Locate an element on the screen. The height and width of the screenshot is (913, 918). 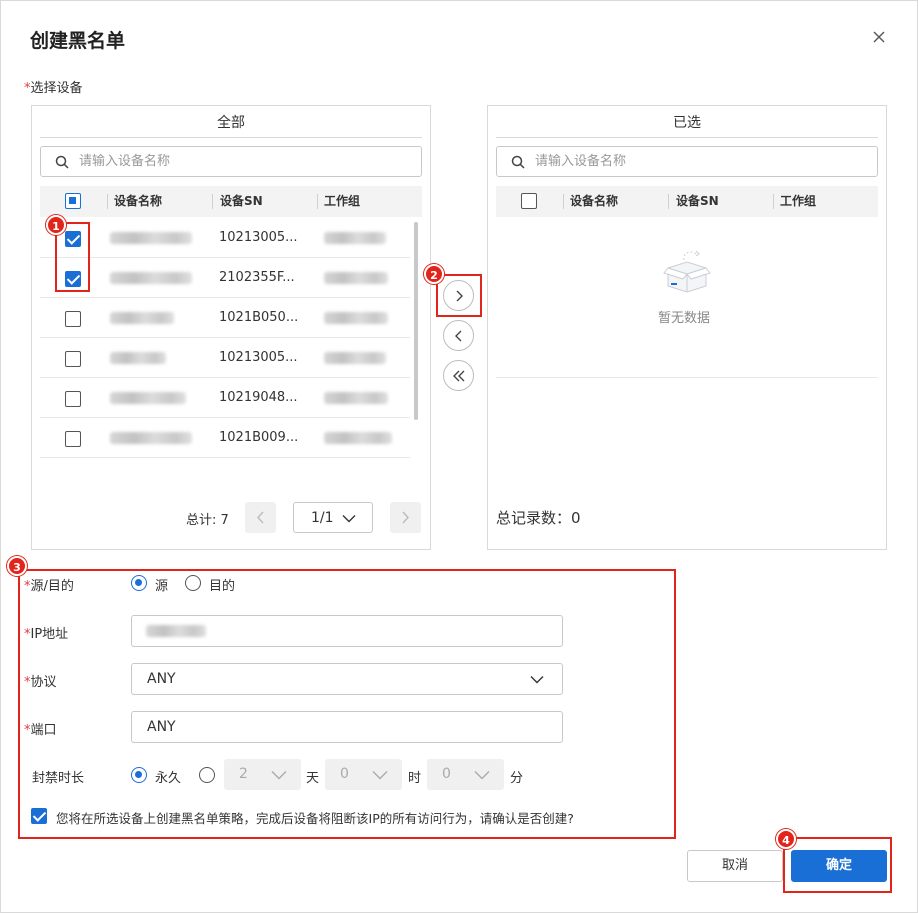
step-badge-3: 3 is located at coordinates (17, 566).